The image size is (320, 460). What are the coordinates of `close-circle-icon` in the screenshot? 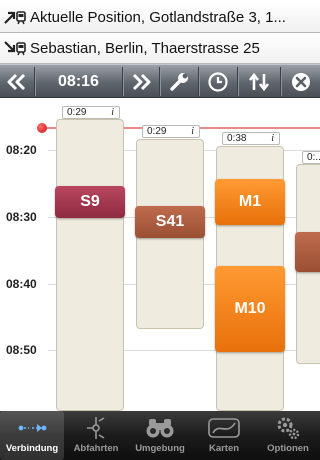 It's located at (300, 81).